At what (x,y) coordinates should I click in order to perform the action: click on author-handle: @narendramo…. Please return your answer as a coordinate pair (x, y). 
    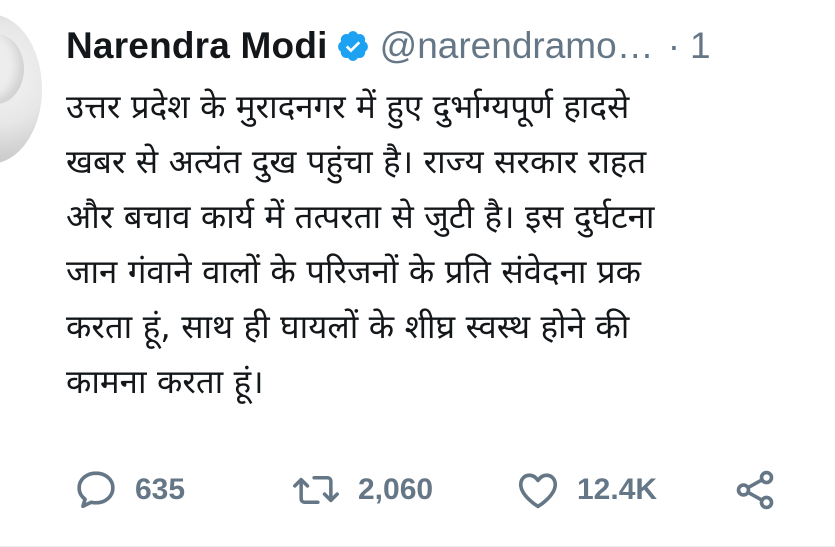
    Looking at the image, I should click on (517, 46).